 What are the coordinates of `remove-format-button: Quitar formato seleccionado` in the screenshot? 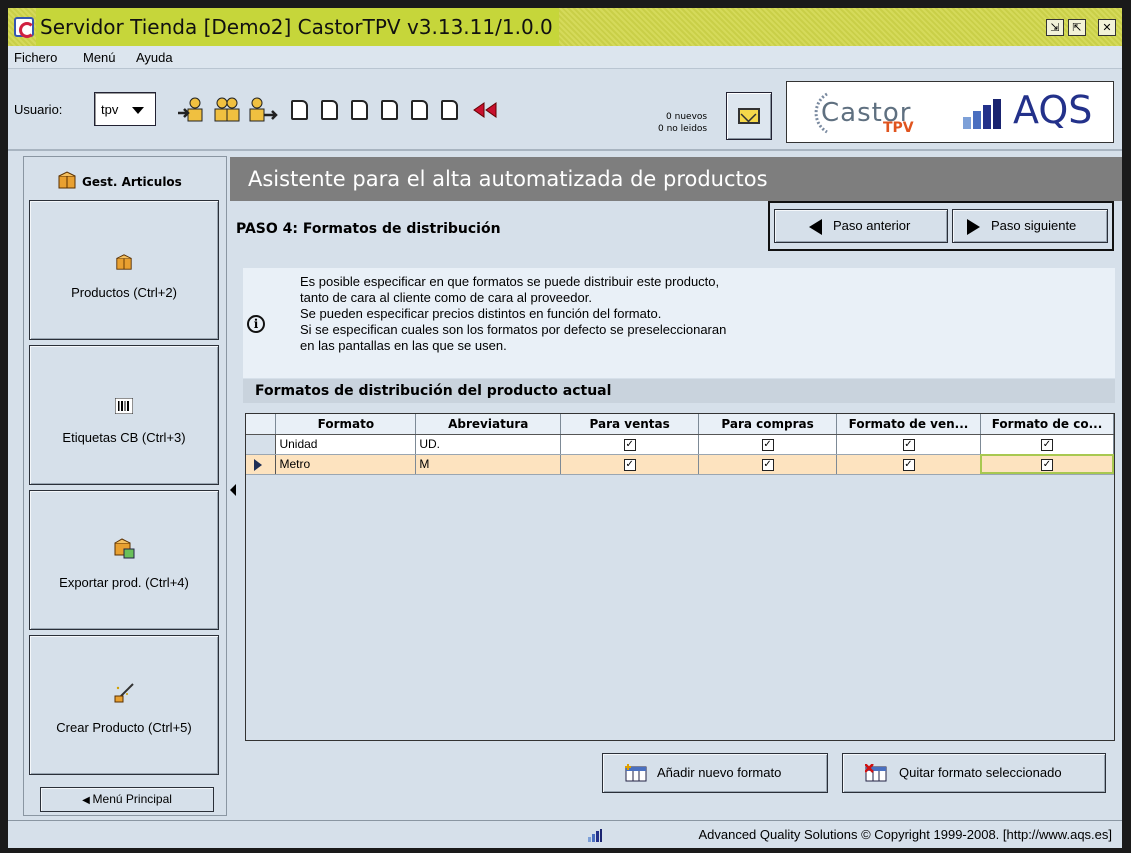 It's located at (974, 773).